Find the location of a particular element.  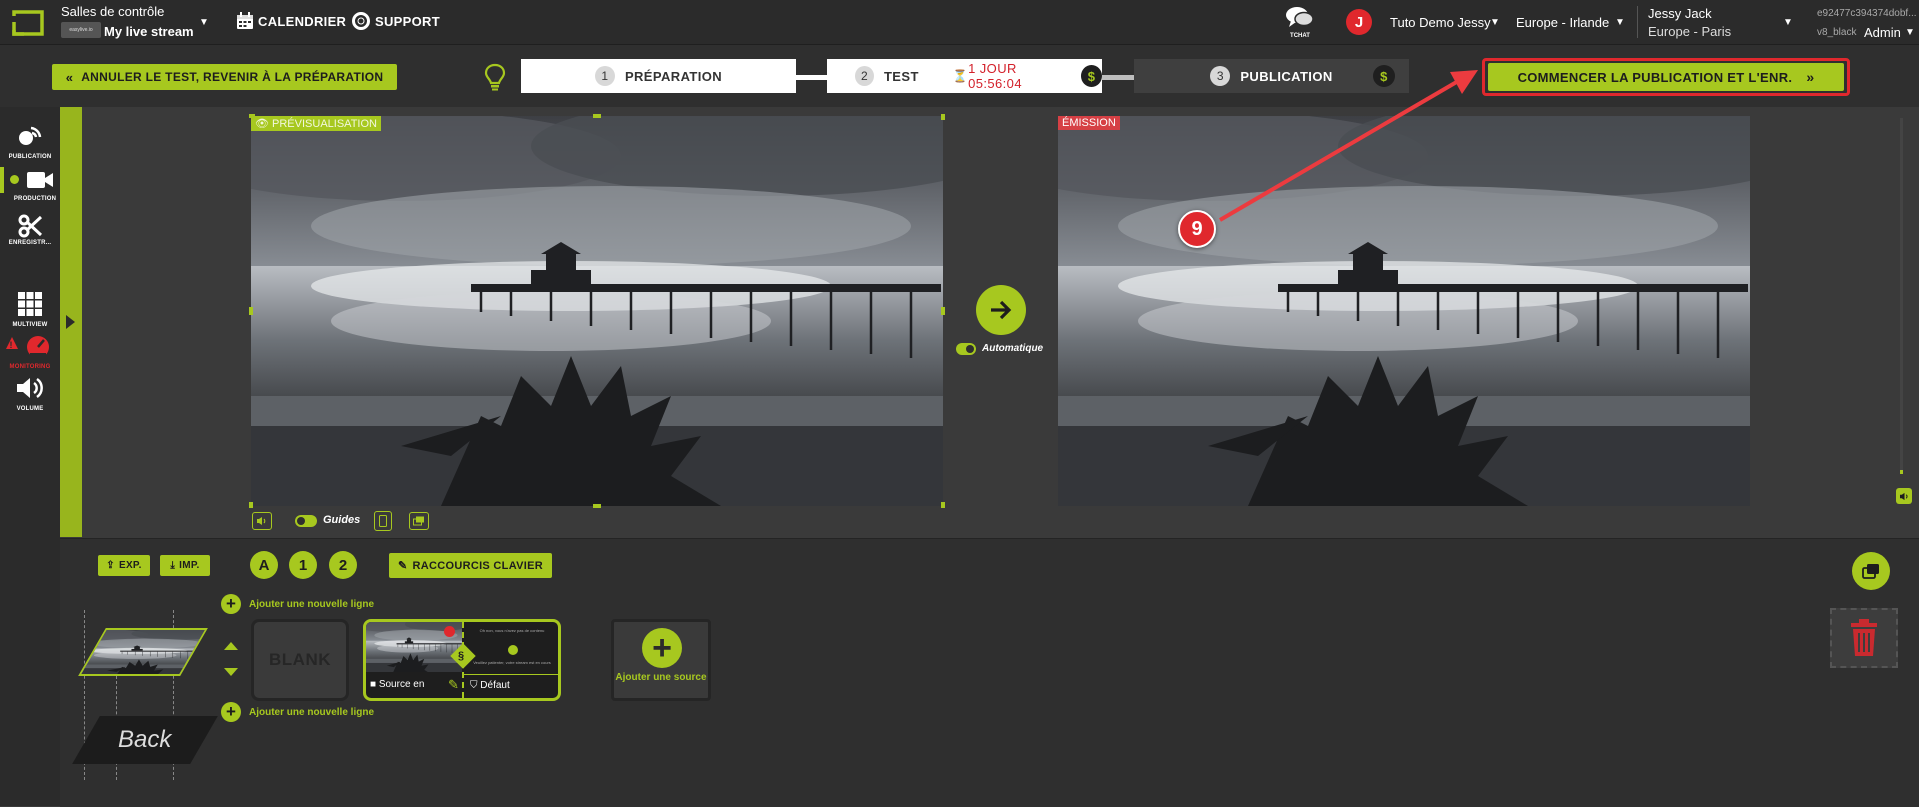

step-connector is located at coordinates (1117, 77).